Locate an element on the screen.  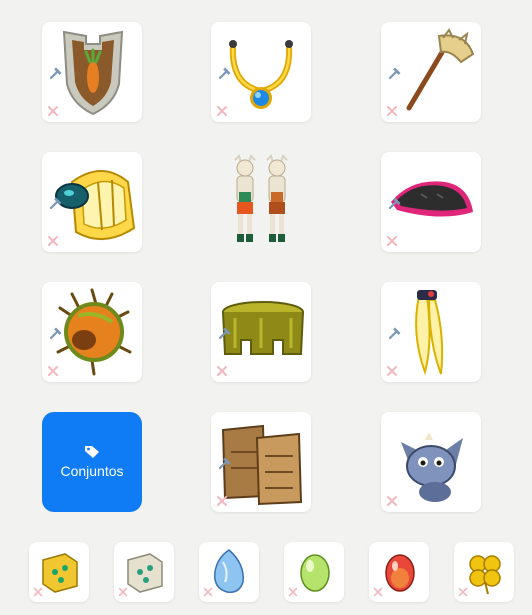
tag-icon is located at coordinates (92, 452).